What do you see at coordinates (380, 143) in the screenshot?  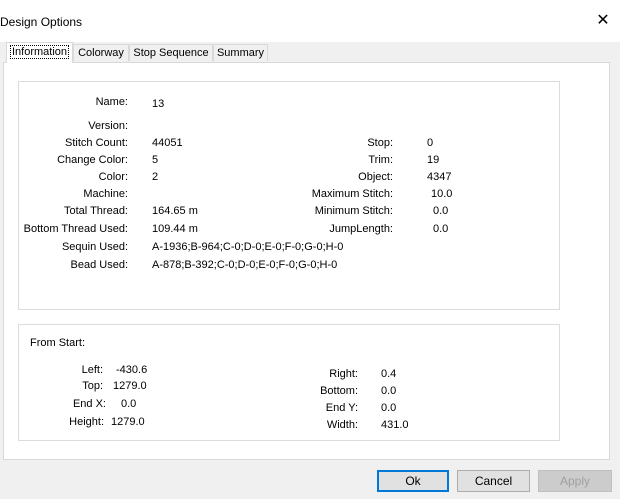 I see `stop-label: Stop:` at bounding box center [380, 143].